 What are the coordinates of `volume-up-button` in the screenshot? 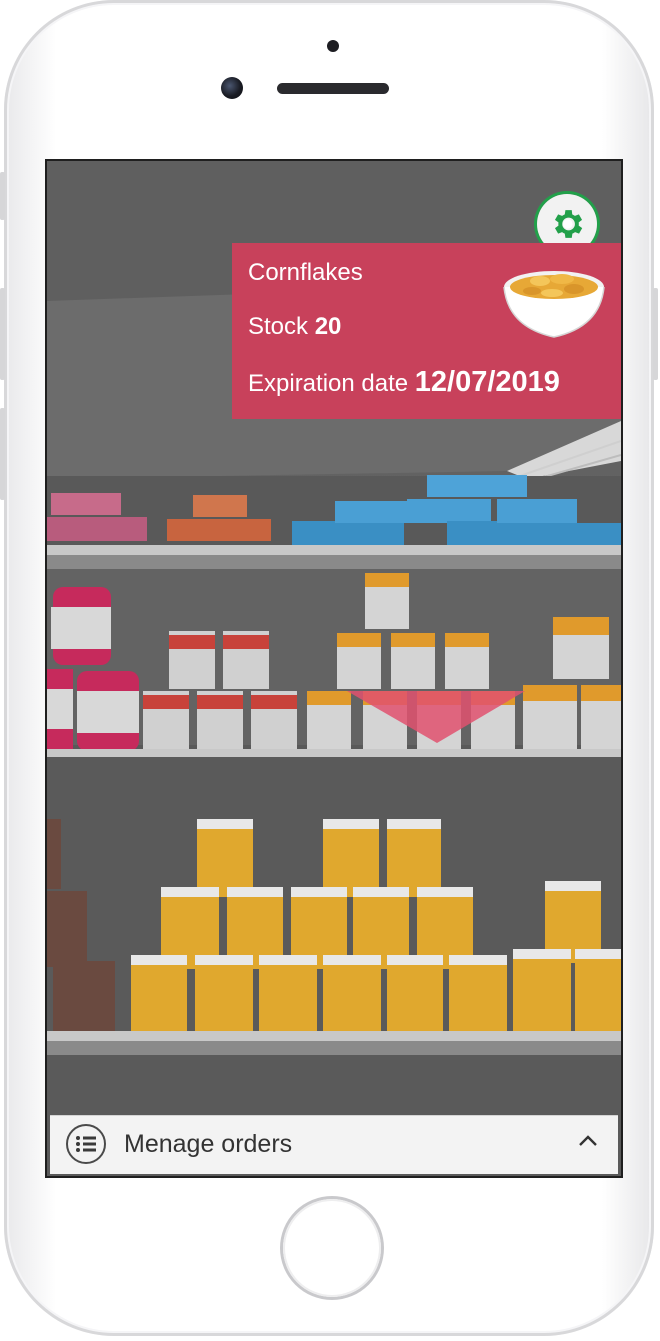 It's located at (2, 334).